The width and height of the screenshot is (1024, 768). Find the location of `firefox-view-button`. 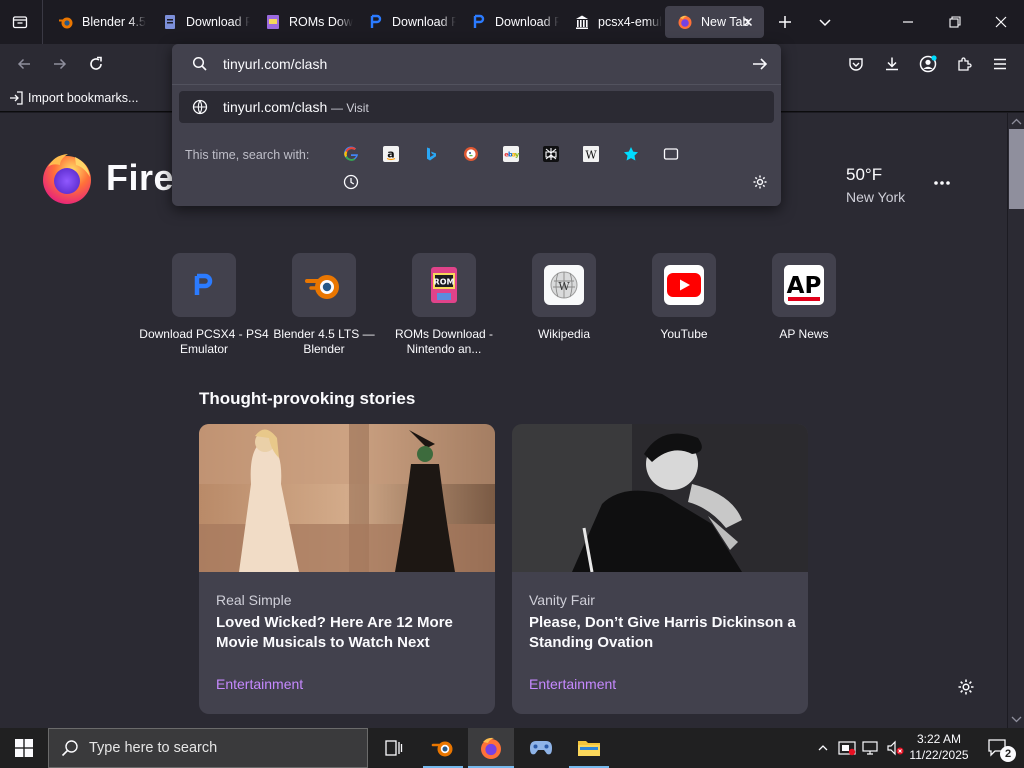

firefox-view-button is located at coordinates (20, 22).